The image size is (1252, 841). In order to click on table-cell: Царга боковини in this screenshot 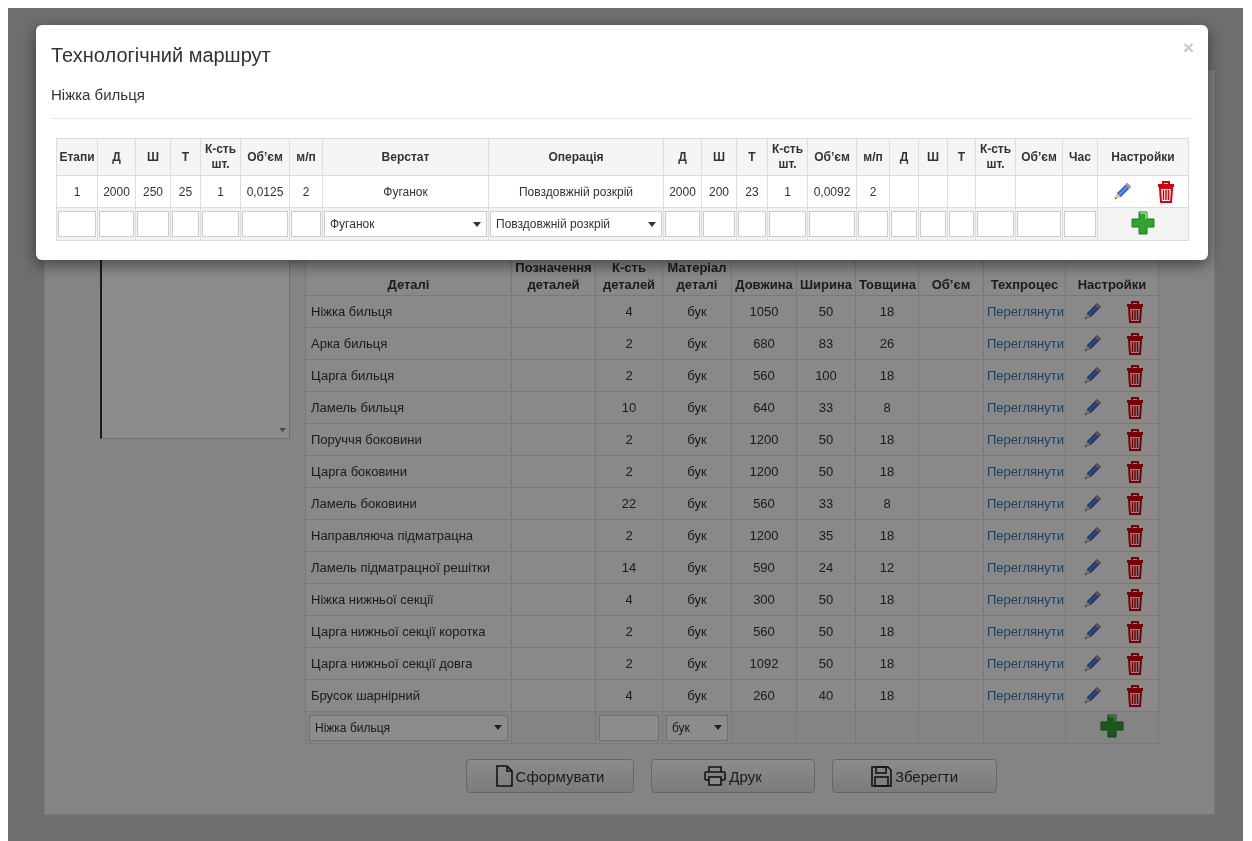, I will do `click(359, 471)`.